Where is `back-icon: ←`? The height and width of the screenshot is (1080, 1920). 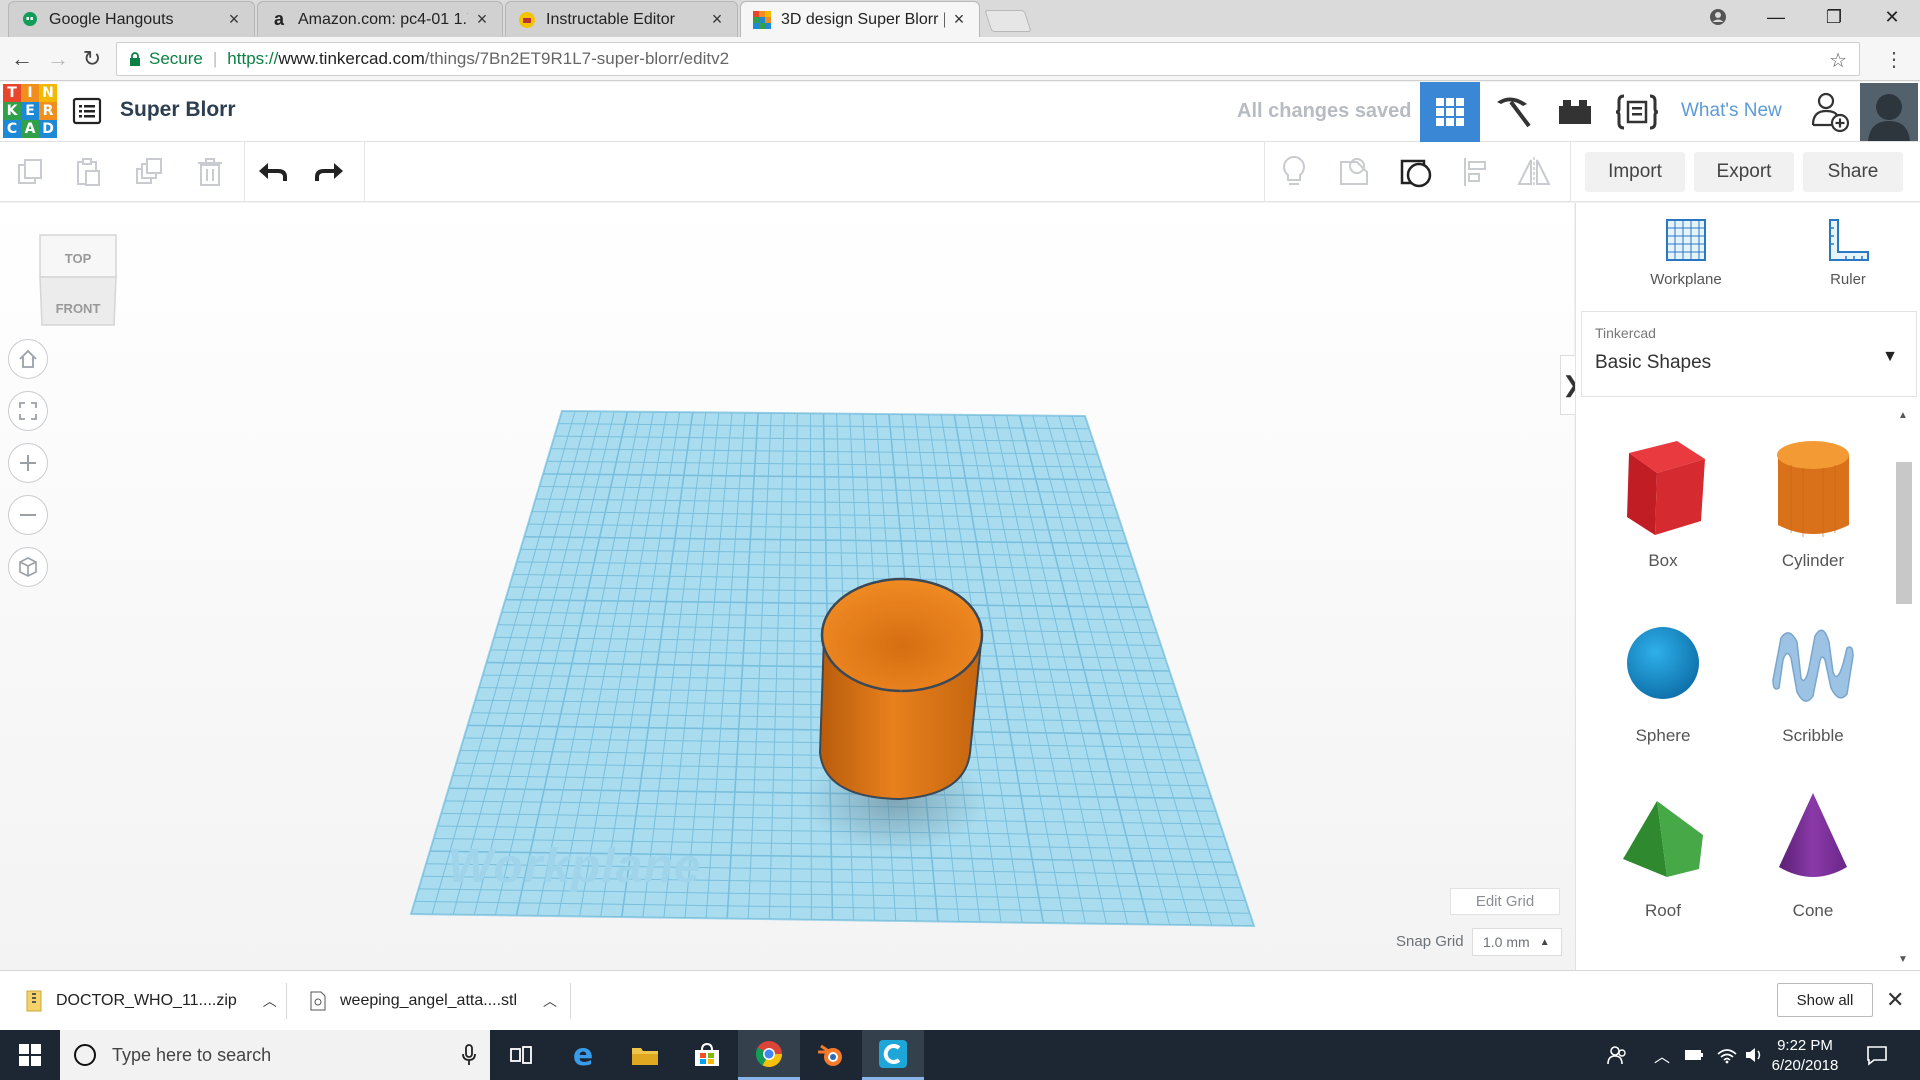
back-icon: ← is located at coordinates (22, 59).